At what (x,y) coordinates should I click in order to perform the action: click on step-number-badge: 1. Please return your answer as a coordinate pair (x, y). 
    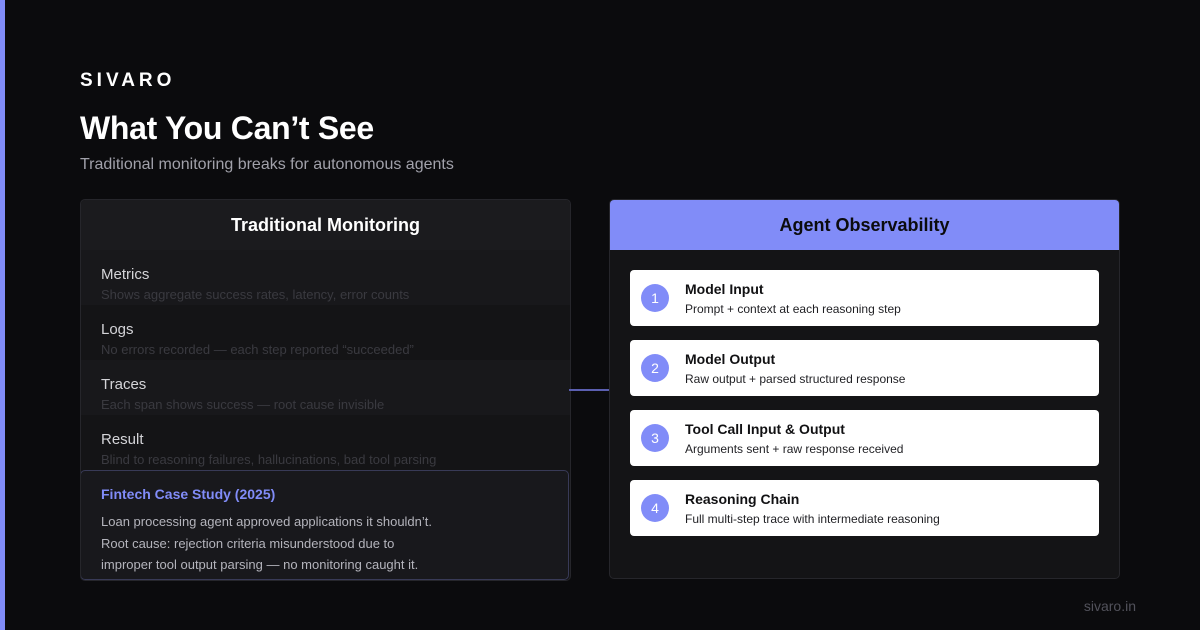
    Looking at the image, I should click on (655, 298).